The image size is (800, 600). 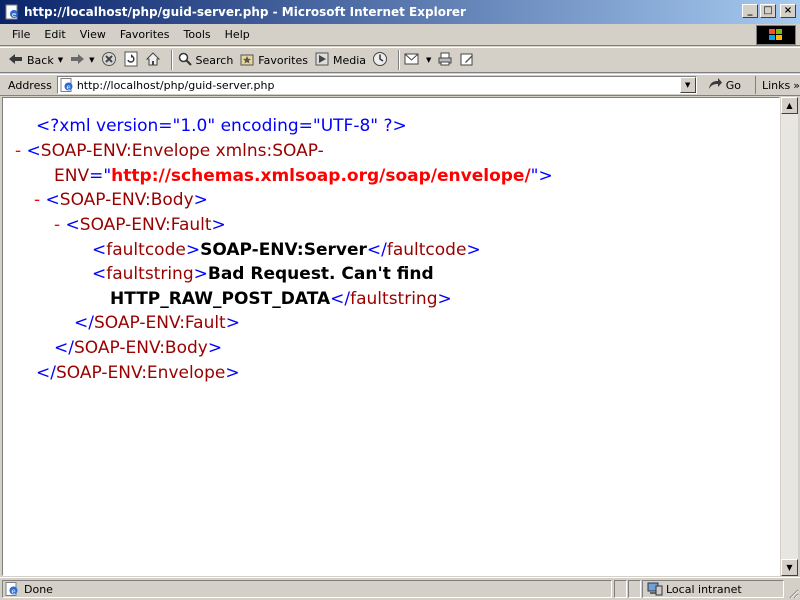 What do you see at coordinates (350, 60) in the screenshot?
I see `media-label: Media` at bounding box center [350, 60].